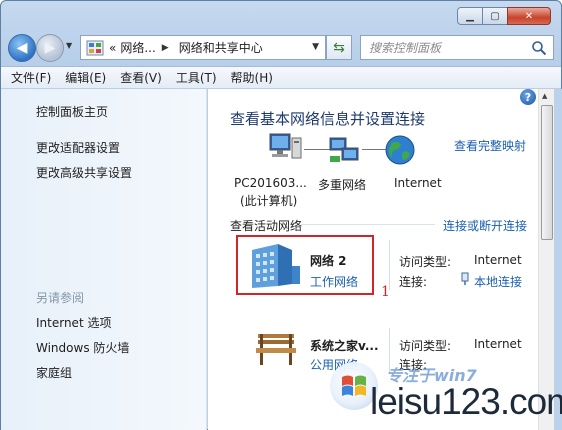 The image size is (562, 430). What do you see at coordinates (285, 146) in the screenshot?
I see `computer-icon` at bounding box center [285, 146].